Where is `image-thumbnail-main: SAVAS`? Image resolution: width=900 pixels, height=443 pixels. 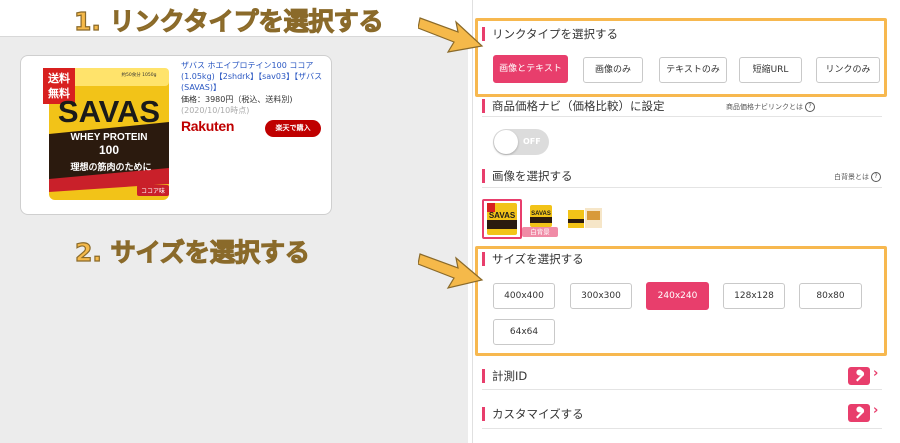 image-thumbnail-main: SAVAS is located at coordinates (502, 219).